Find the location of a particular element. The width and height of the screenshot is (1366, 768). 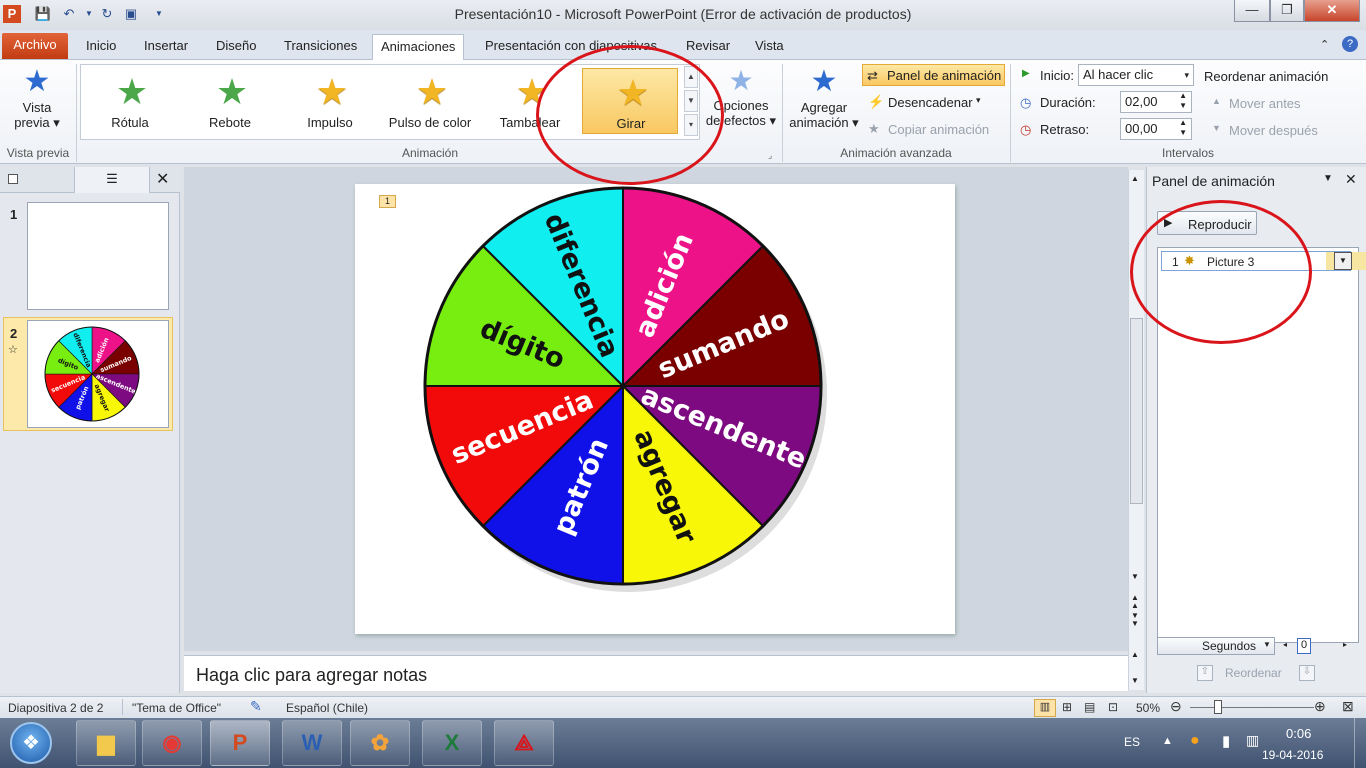

tab-transiciones: Transiciones is located at coordinates (320, 47).